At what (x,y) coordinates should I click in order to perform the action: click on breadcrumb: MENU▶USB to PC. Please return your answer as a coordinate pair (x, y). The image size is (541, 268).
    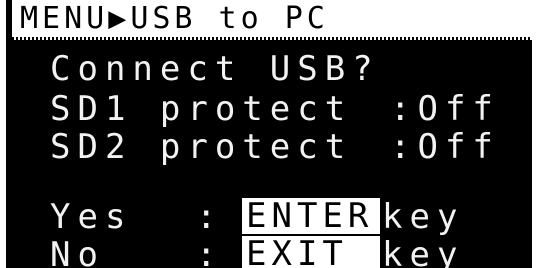
    Looking at the image, I should click on (174, 19).